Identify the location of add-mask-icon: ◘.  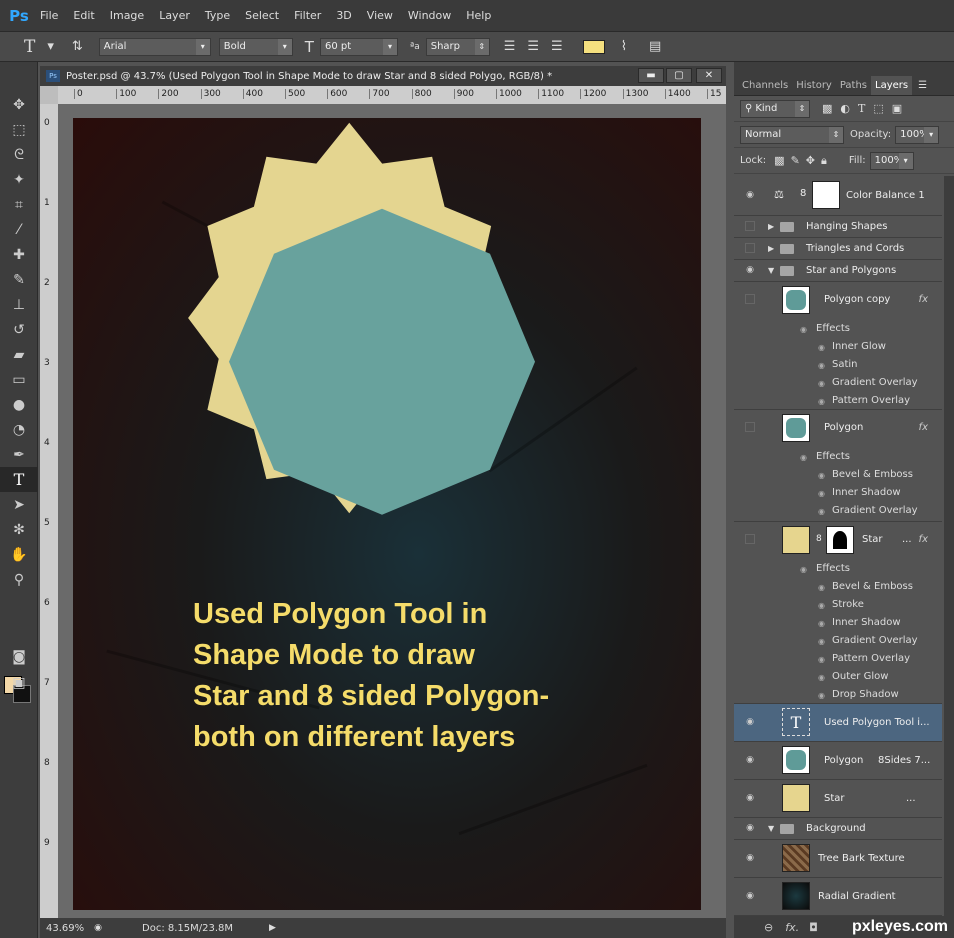
(813, 927).